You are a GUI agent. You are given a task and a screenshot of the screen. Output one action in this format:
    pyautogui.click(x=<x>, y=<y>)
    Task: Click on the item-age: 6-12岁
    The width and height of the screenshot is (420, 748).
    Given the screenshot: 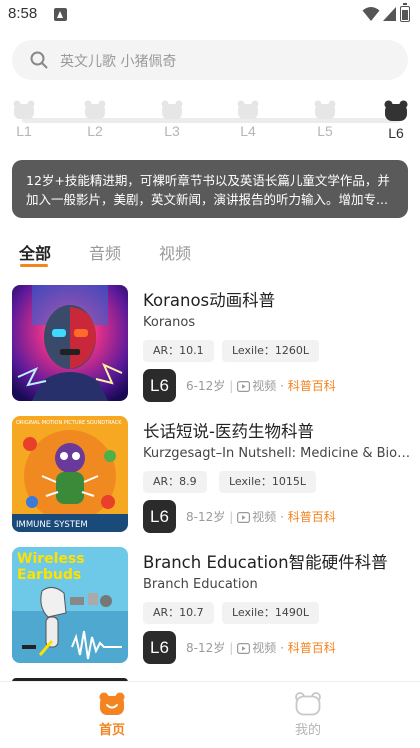 What is the action you would take?
    pyautogui.click(x=206, y=386)
    